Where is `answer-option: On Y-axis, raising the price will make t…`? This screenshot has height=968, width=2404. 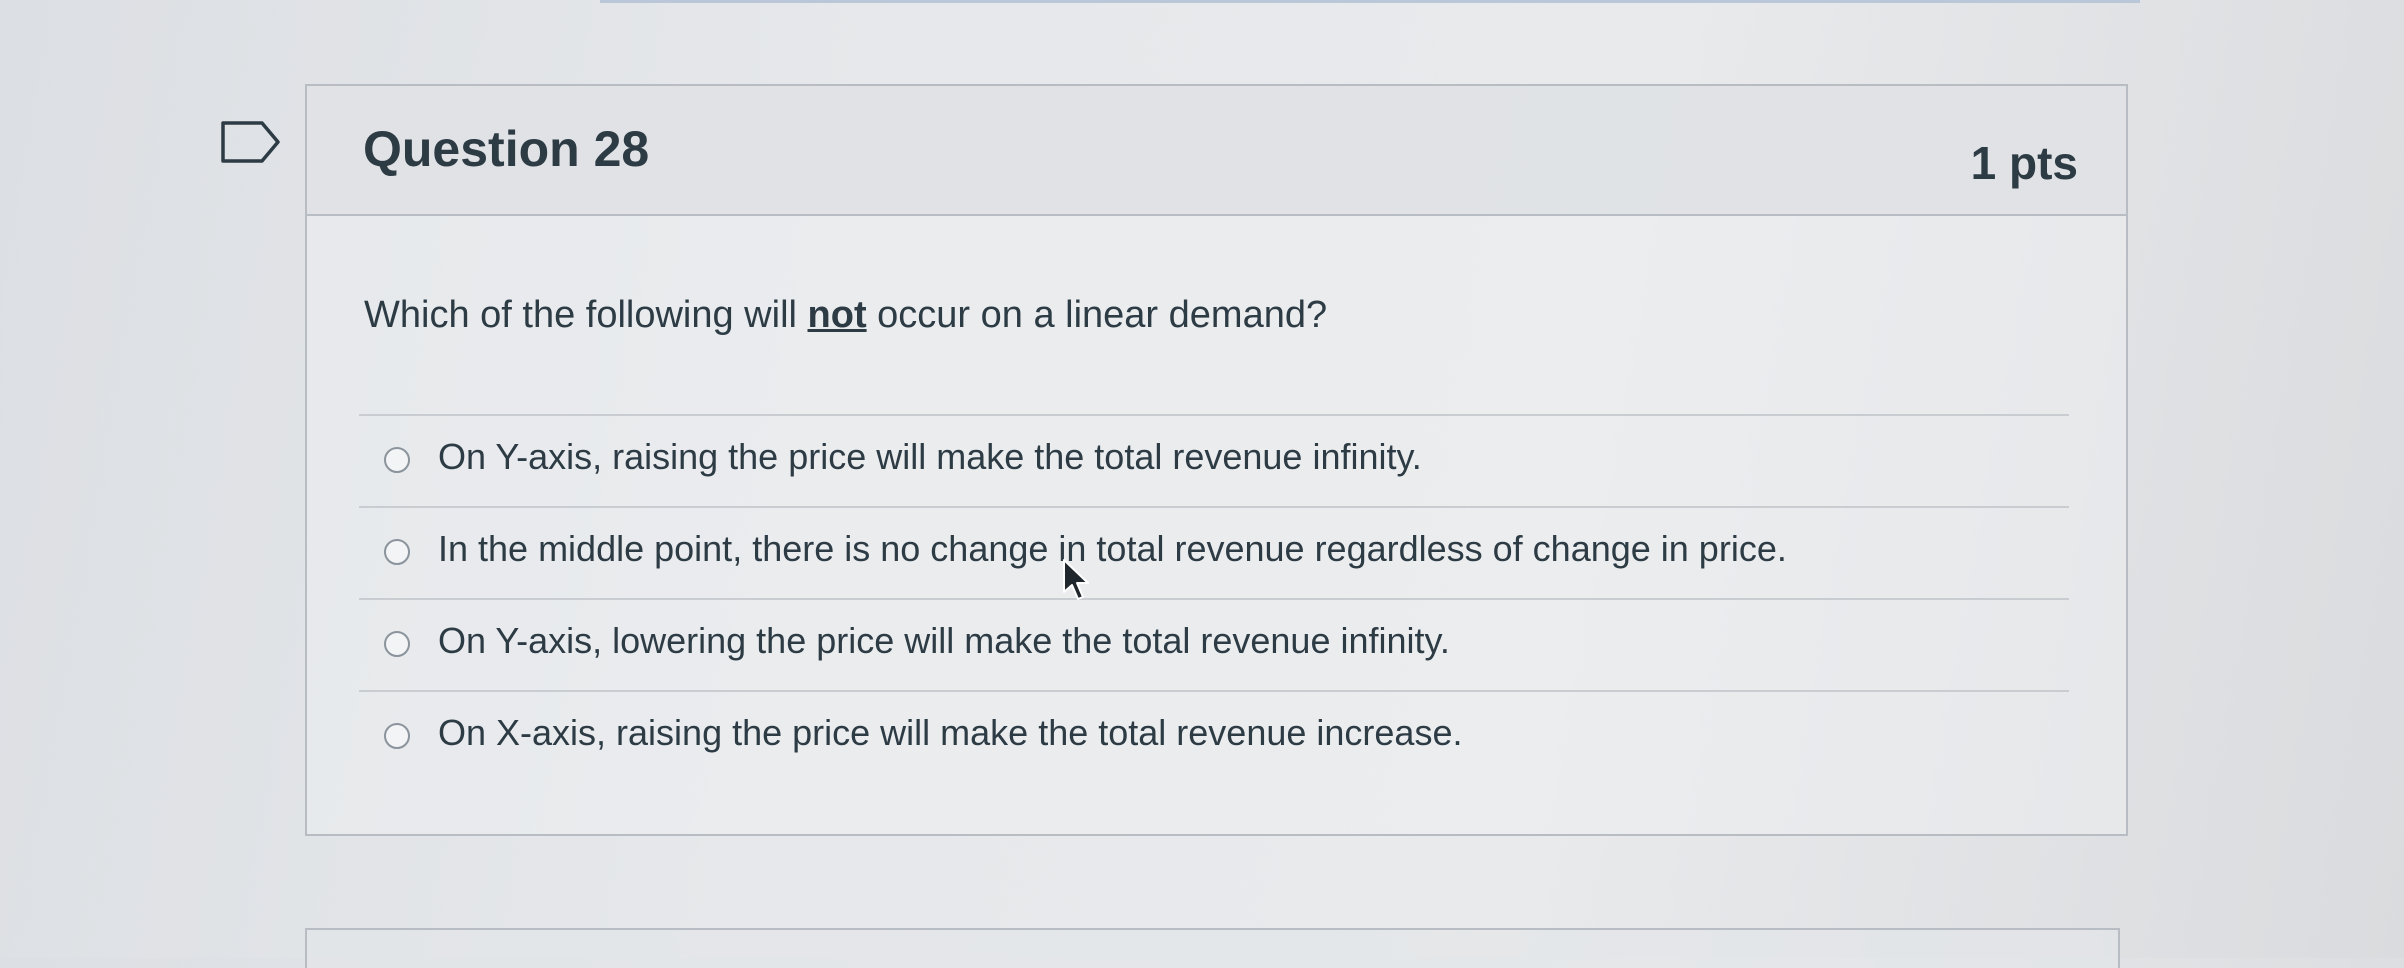 answer-option: On Y-axis, raising the price will make t… is located at coordinates (1214, 462).